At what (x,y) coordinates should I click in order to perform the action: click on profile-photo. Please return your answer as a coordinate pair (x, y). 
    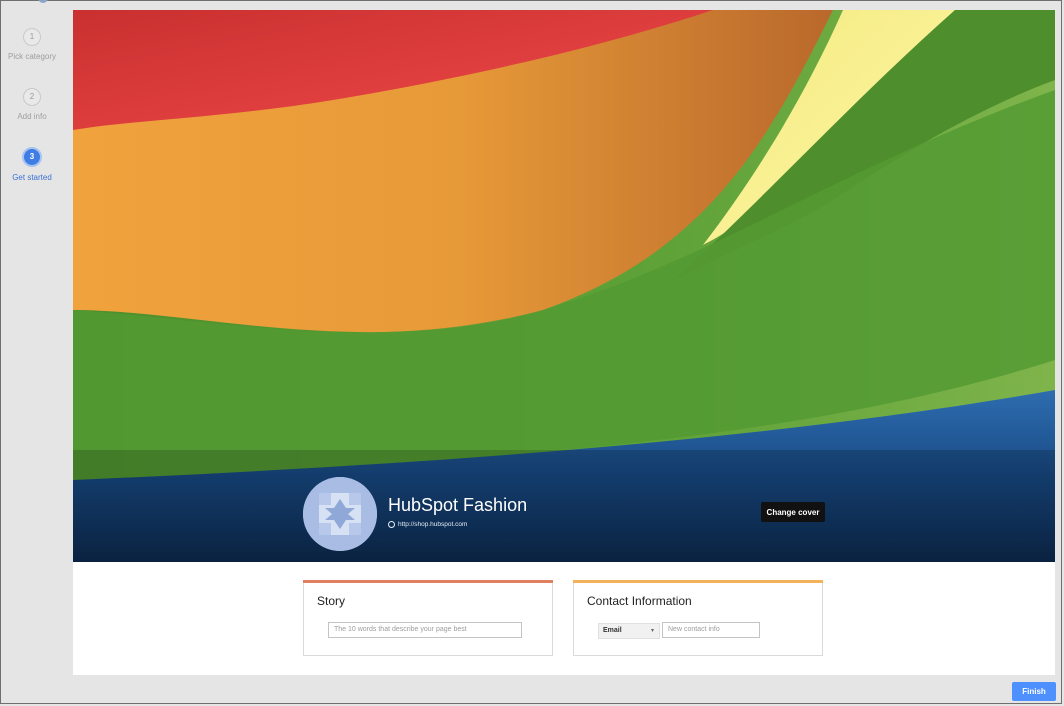
    Looking at the image, I should click on (340, 514).